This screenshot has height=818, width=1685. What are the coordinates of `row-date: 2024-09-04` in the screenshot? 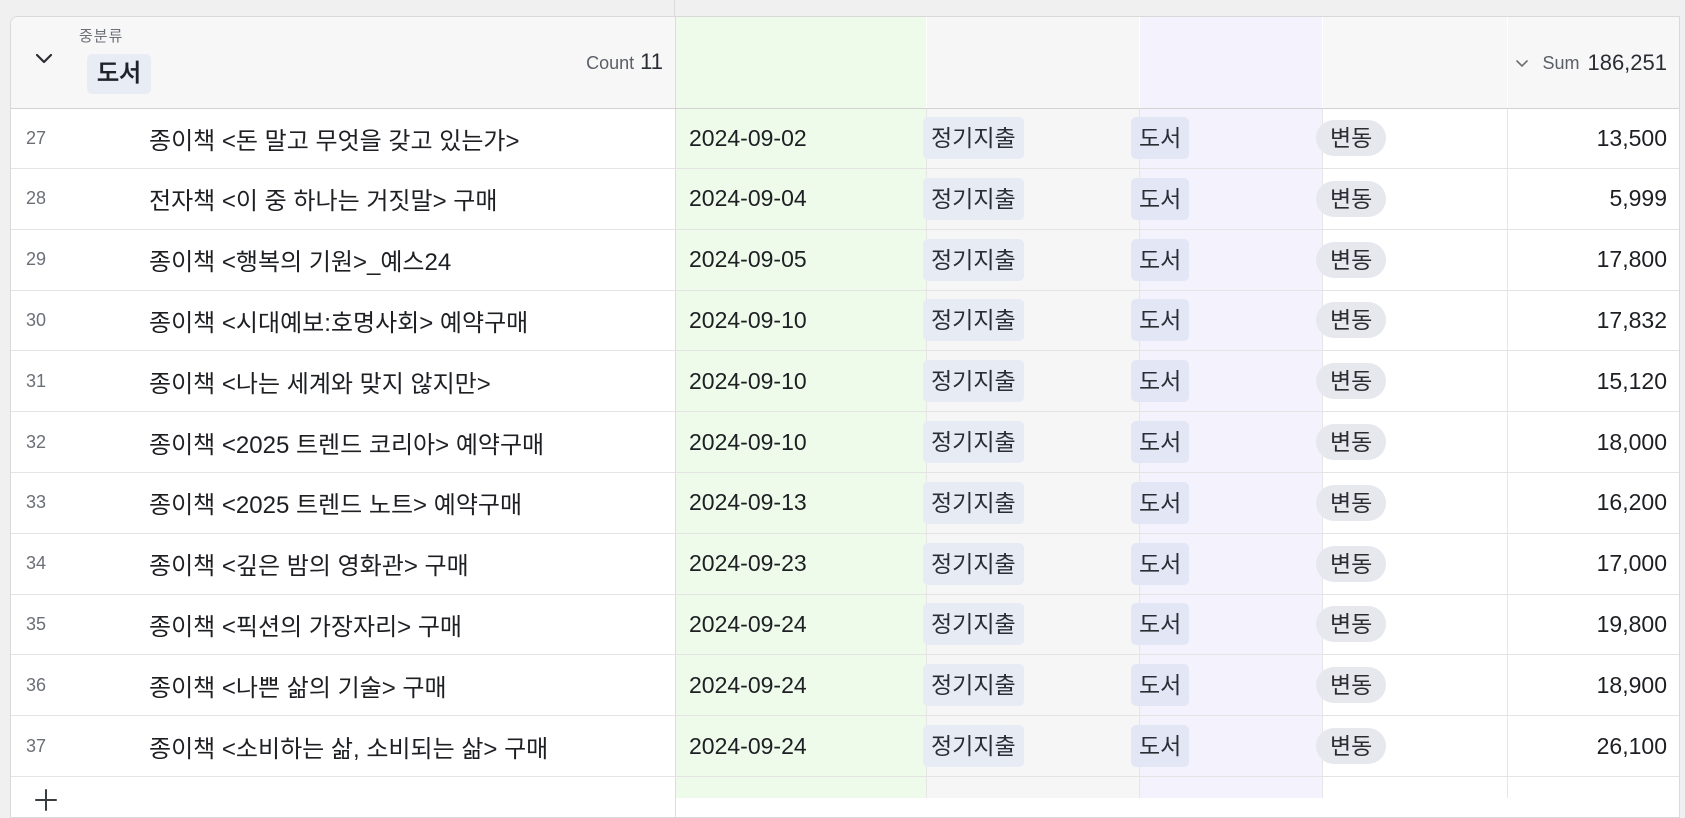 It's located at (748, 199).